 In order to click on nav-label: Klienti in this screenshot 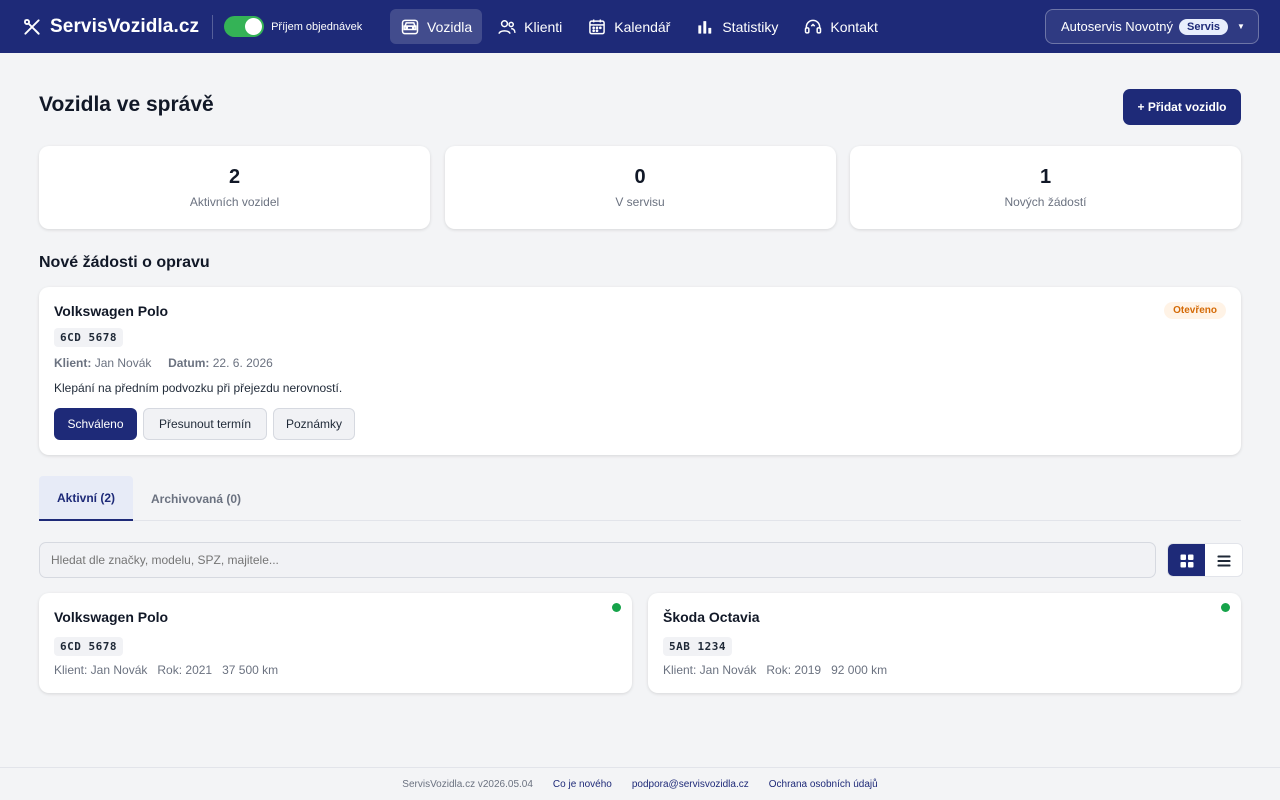, I will do `click(543, 26)`.